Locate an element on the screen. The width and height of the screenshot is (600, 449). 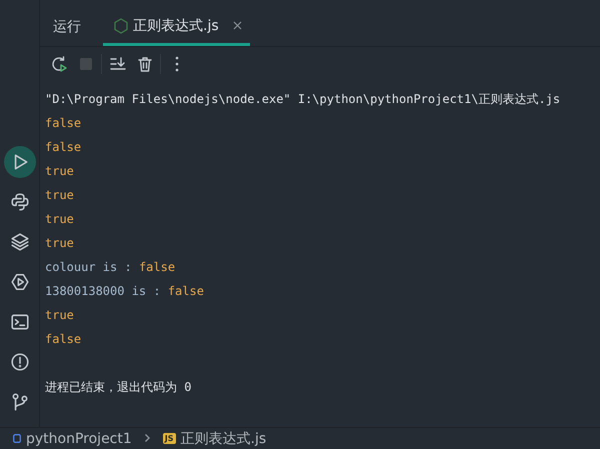
trash-icon is located at coordinates (145, 64).